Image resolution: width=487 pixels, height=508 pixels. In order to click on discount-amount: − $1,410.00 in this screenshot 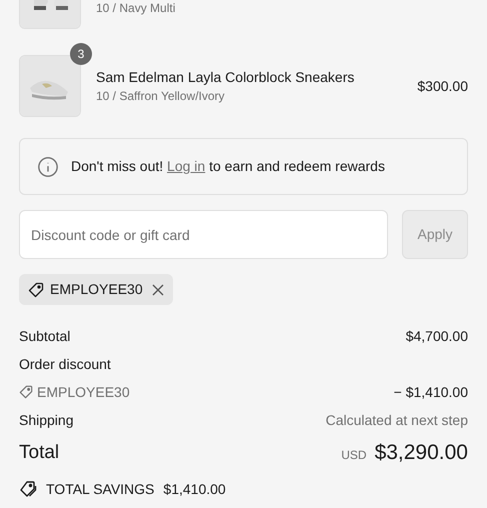, I will do `click(431, 392)`.